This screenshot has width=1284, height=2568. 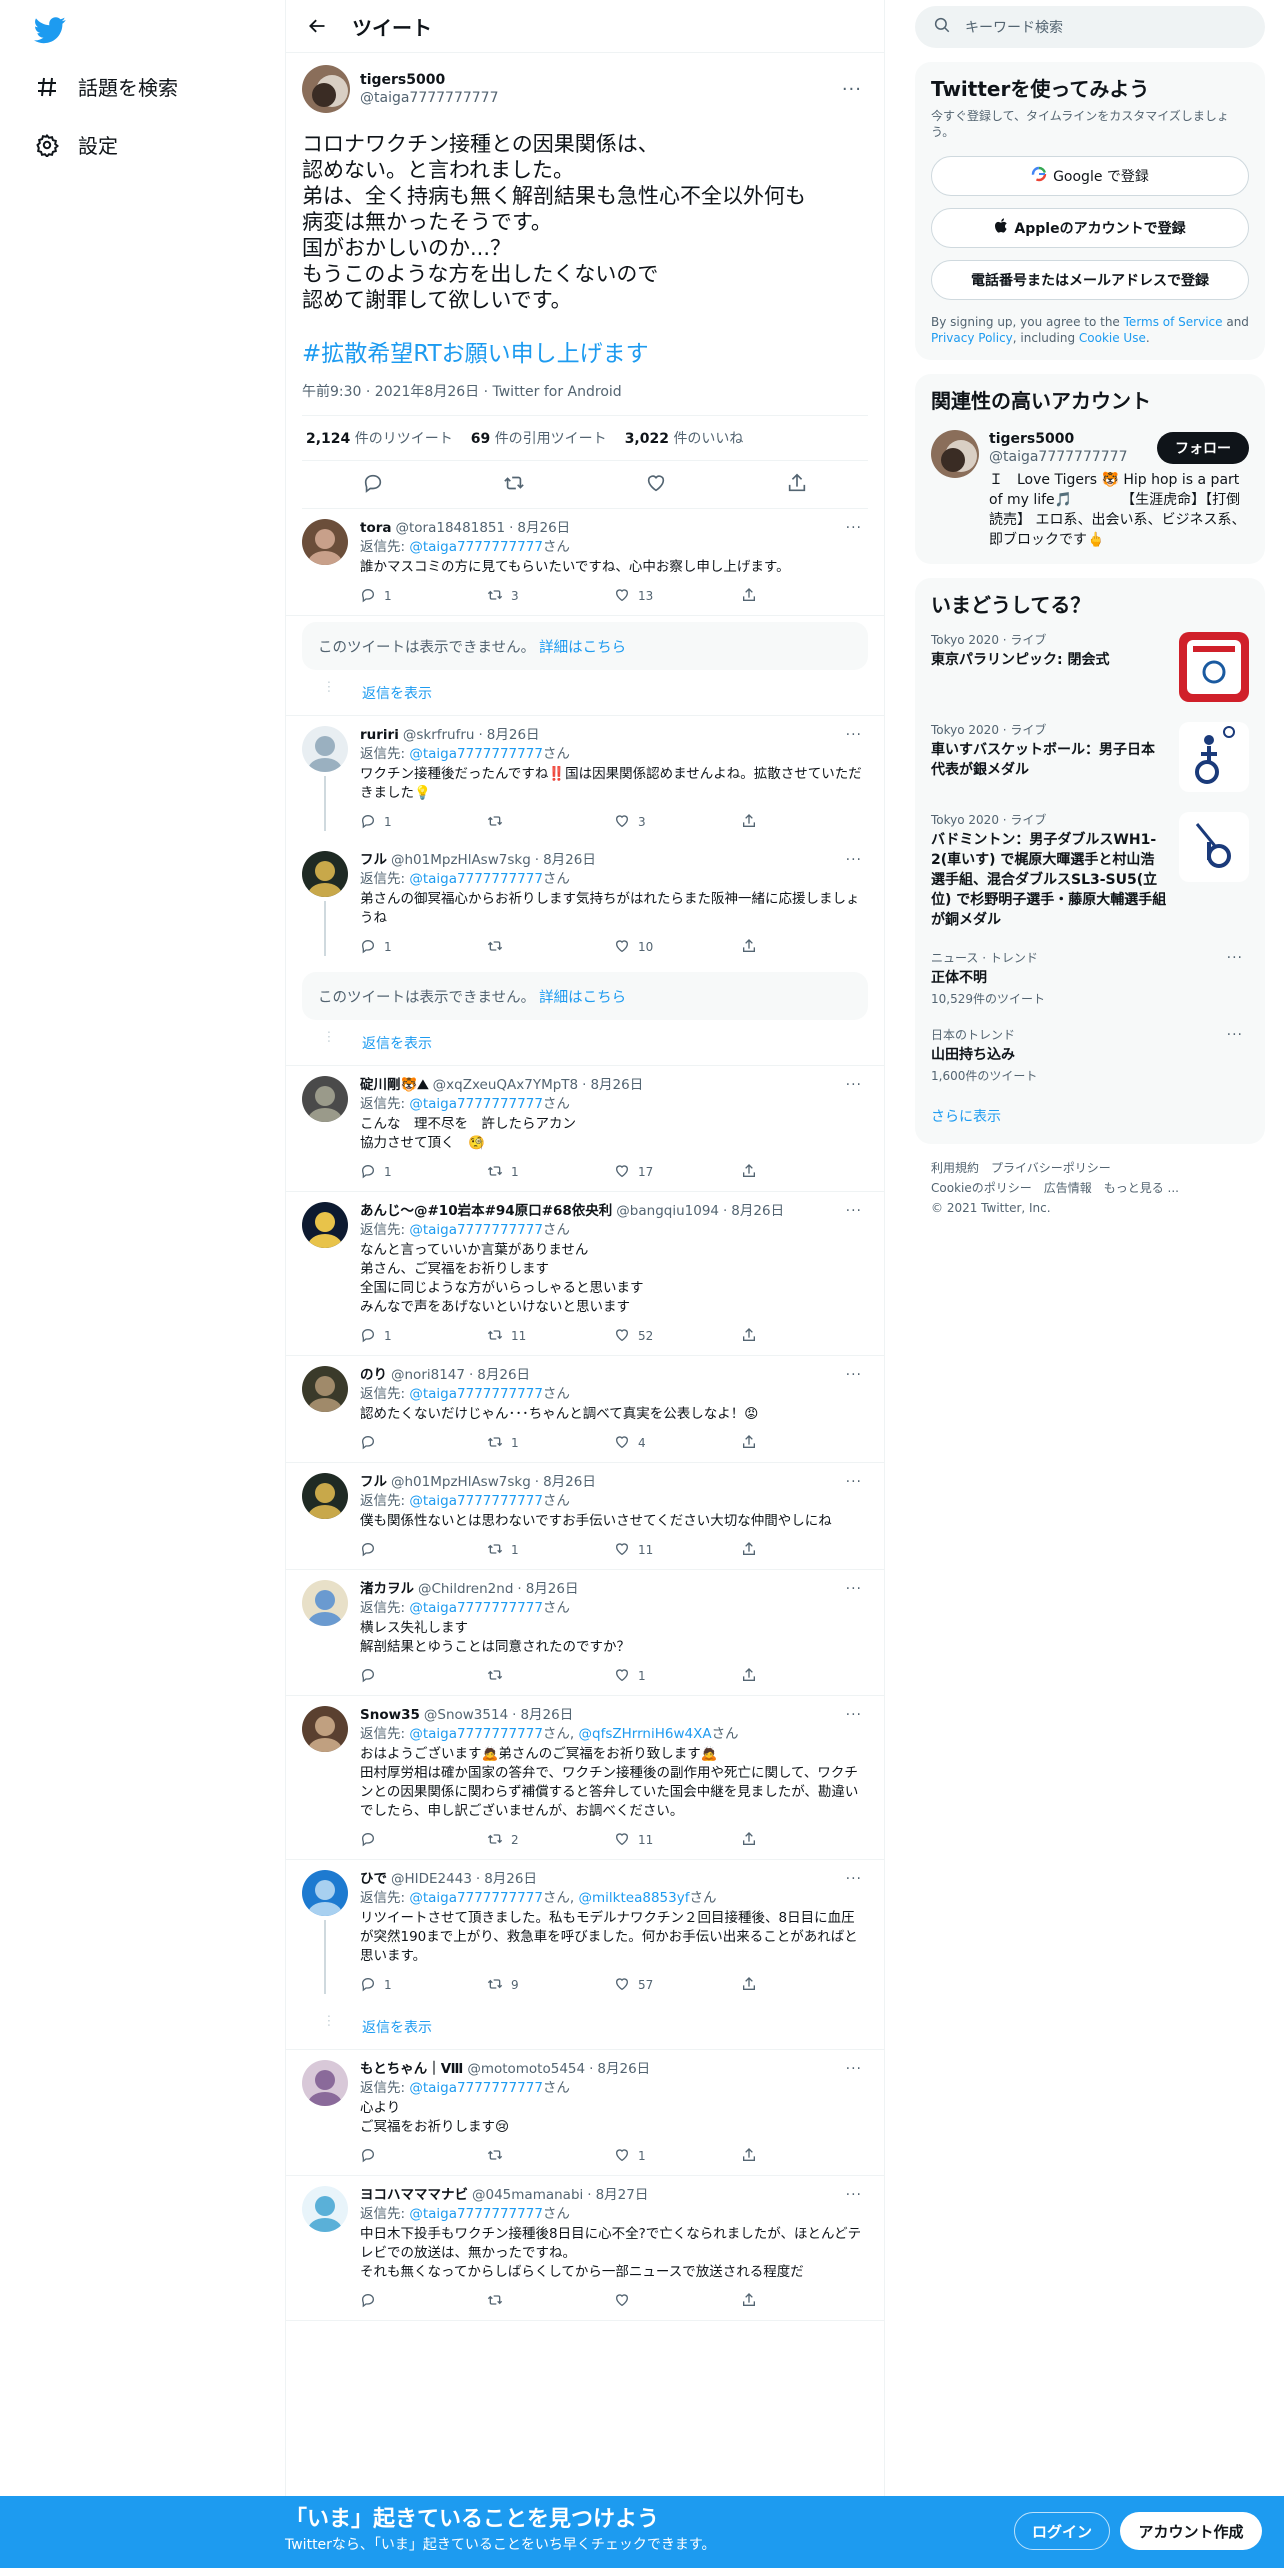 What do you see at coordinates (465, 1589) in the screenshot?
I see `reply-author-handle: @Children2nd` at bounding box center [465, 1589].